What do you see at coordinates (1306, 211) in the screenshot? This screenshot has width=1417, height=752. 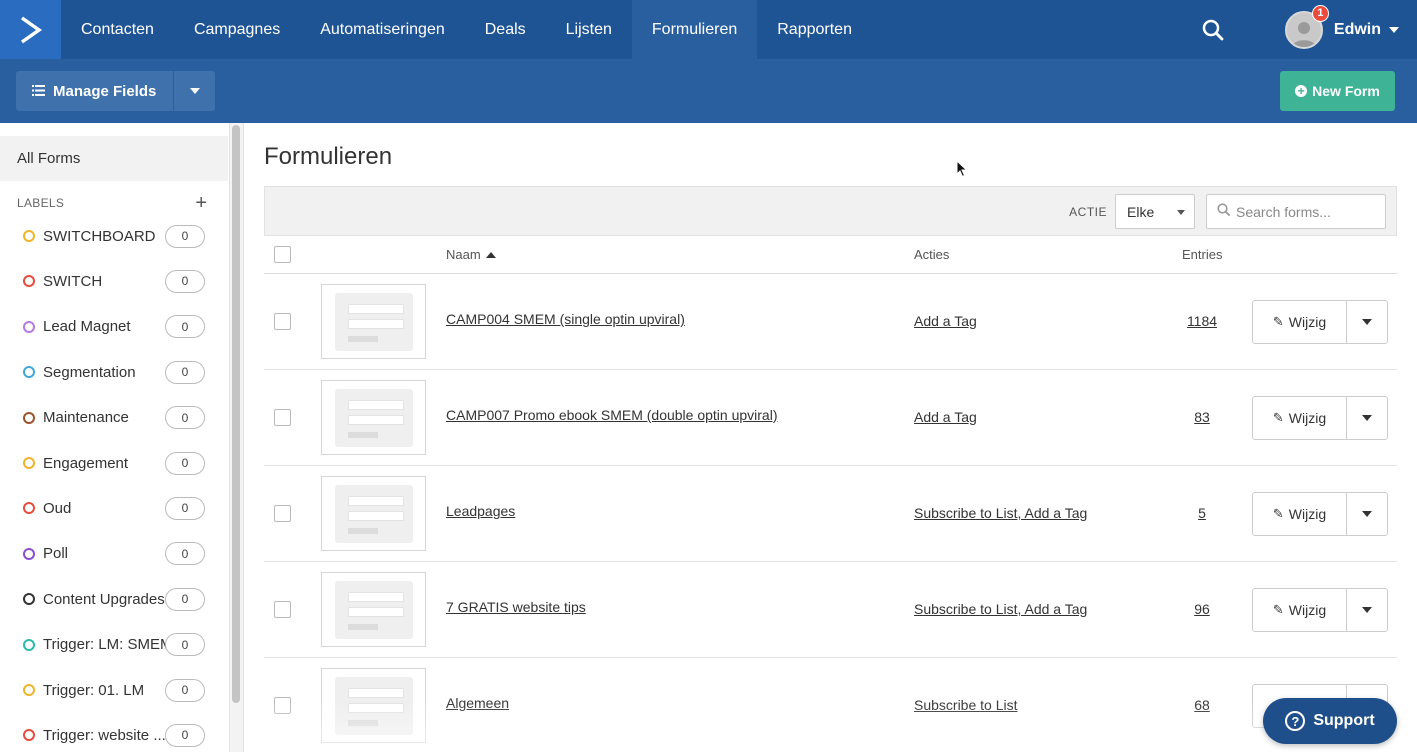 I see `search-input` at bounding box center [1306, 211].